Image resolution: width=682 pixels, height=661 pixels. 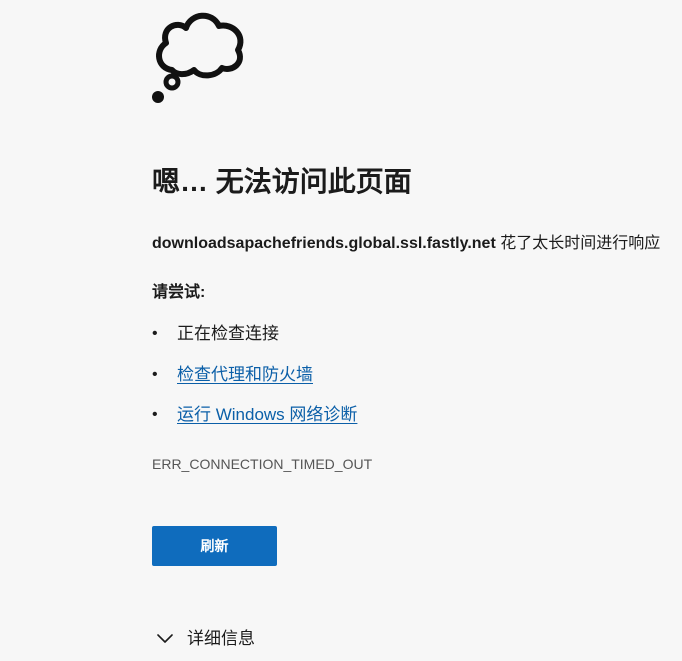 I want to click on details-label: 详细信息, so click(x=221, y=638).